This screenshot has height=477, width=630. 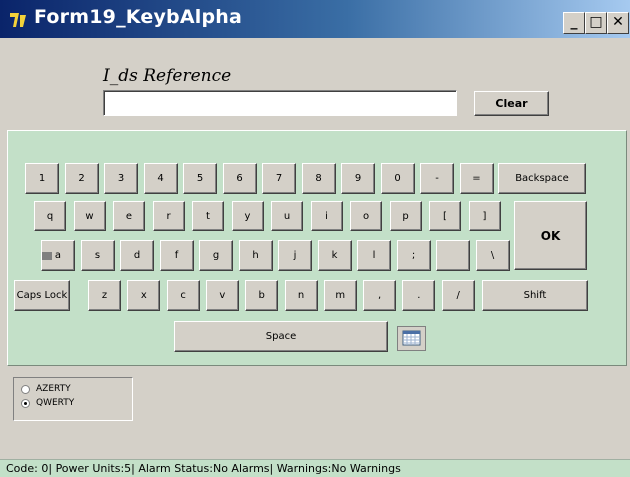 What do you see at coordinates (121, 178) in the screenshot?
I see `key-3: 3` at bounding box center [121, 178].